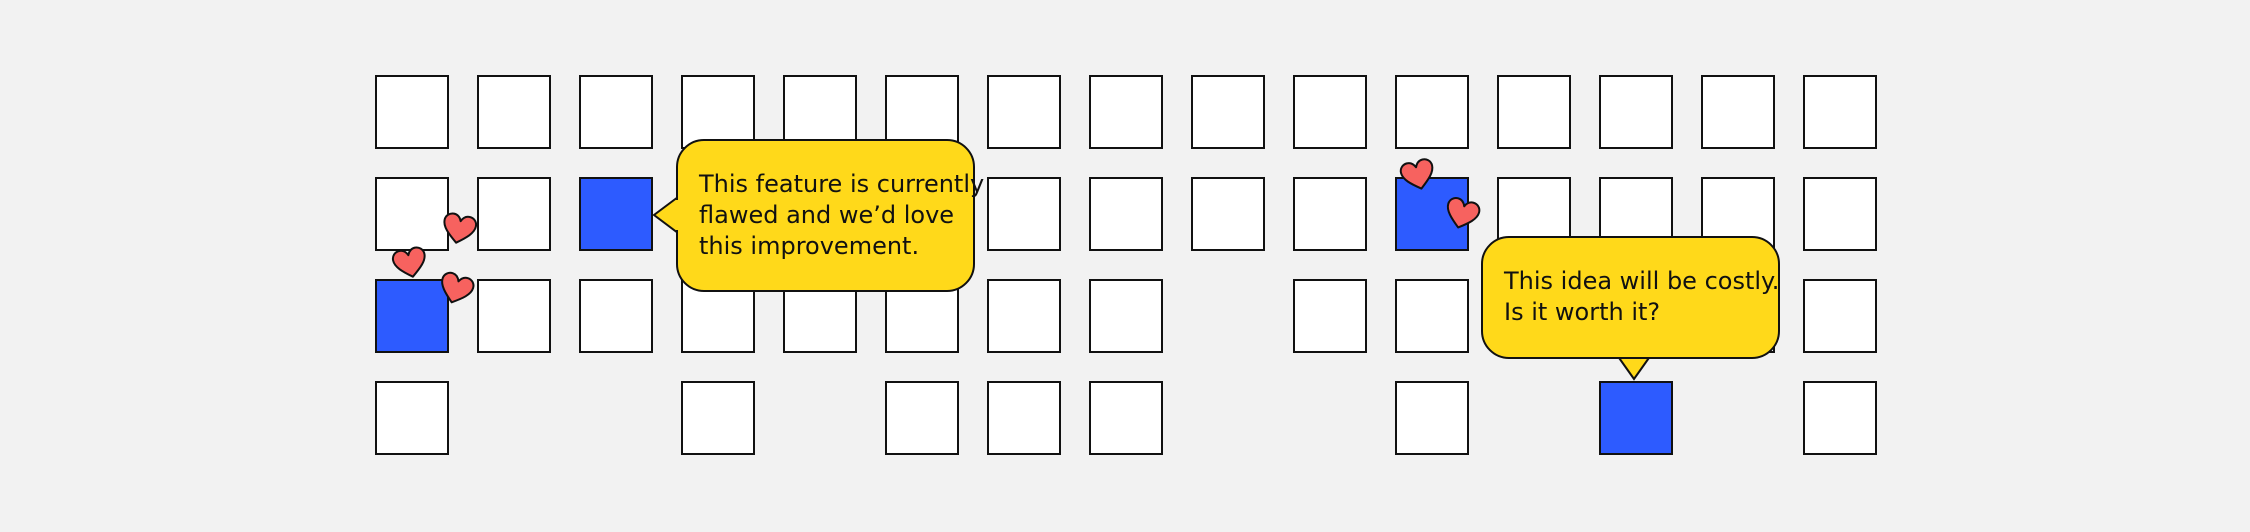 This screenshot has height=532, width=2250. What do you see at coordinates (842, 184) in the screenshot?
I see `comment-text-line: This feature is currently` at bounding box center [842, 184].